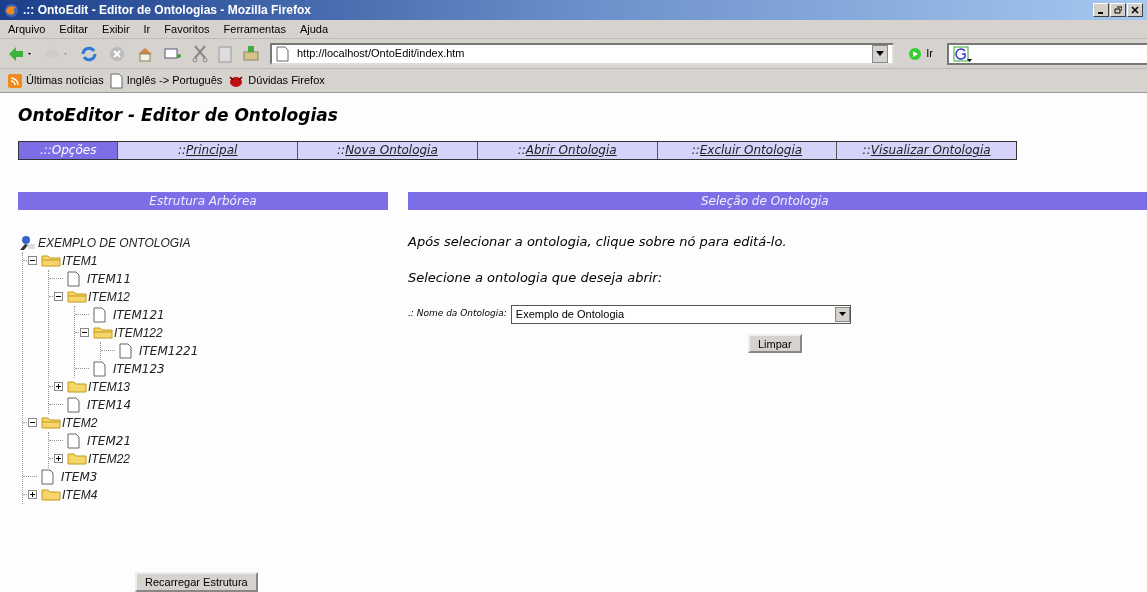 The width and height of the screenshot is (1147, 592). I want to click on rss-feed-icon, so click(15, 80).